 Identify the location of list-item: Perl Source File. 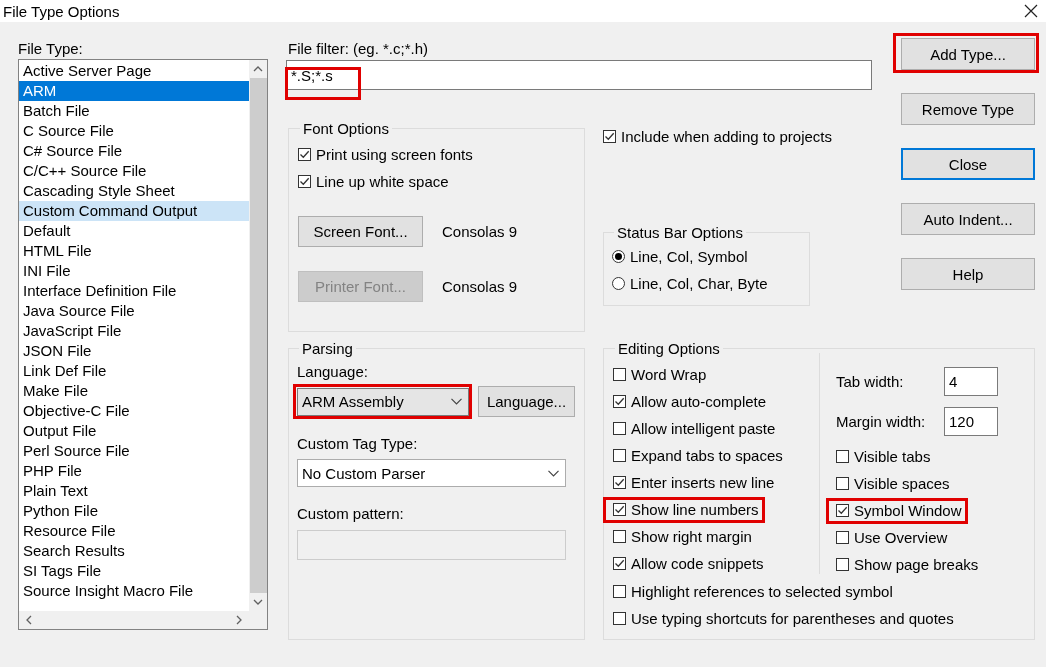
(134, 451).